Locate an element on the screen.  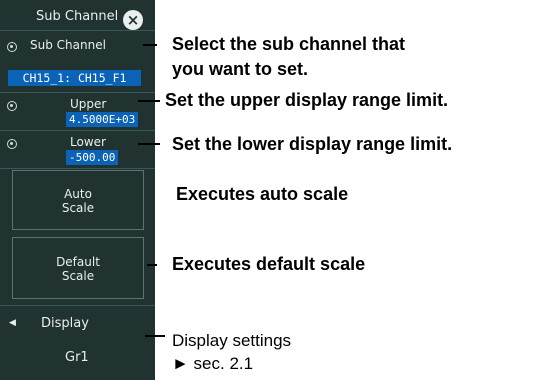
display-label: Display is located at coordinates (65, 323).